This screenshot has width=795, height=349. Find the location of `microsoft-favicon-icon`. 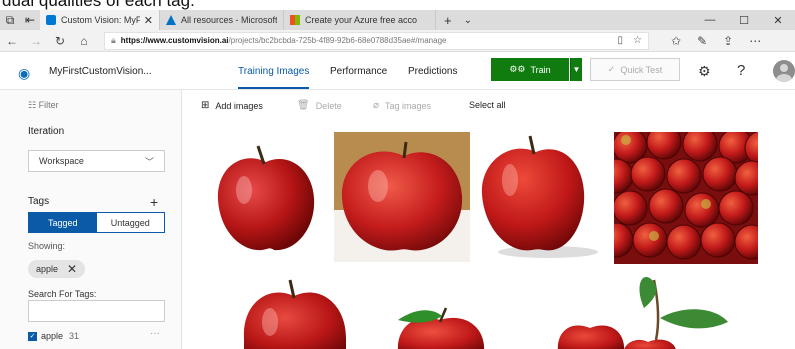

microsoft-favicon-icon is located at coordinates (295, 20).